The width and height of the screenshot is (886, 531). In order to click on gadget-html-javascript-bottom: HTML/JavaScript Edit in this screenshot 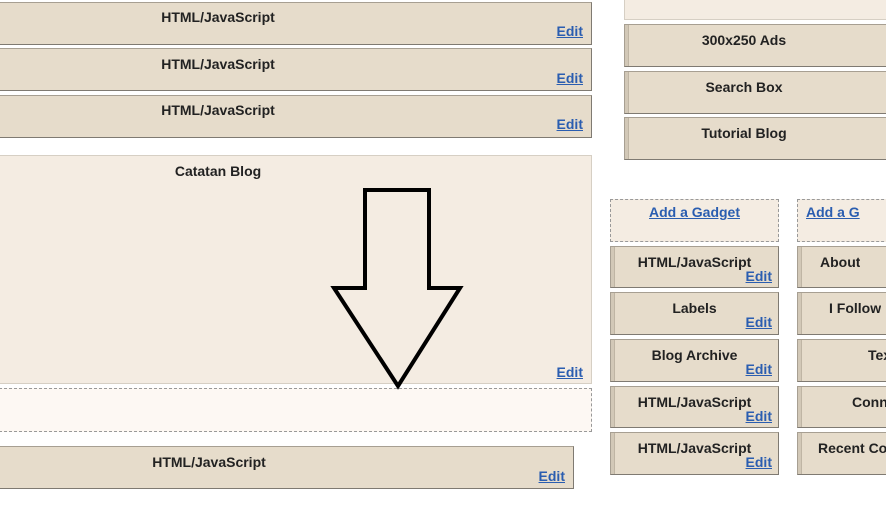, I will do `click(287, 467)`.